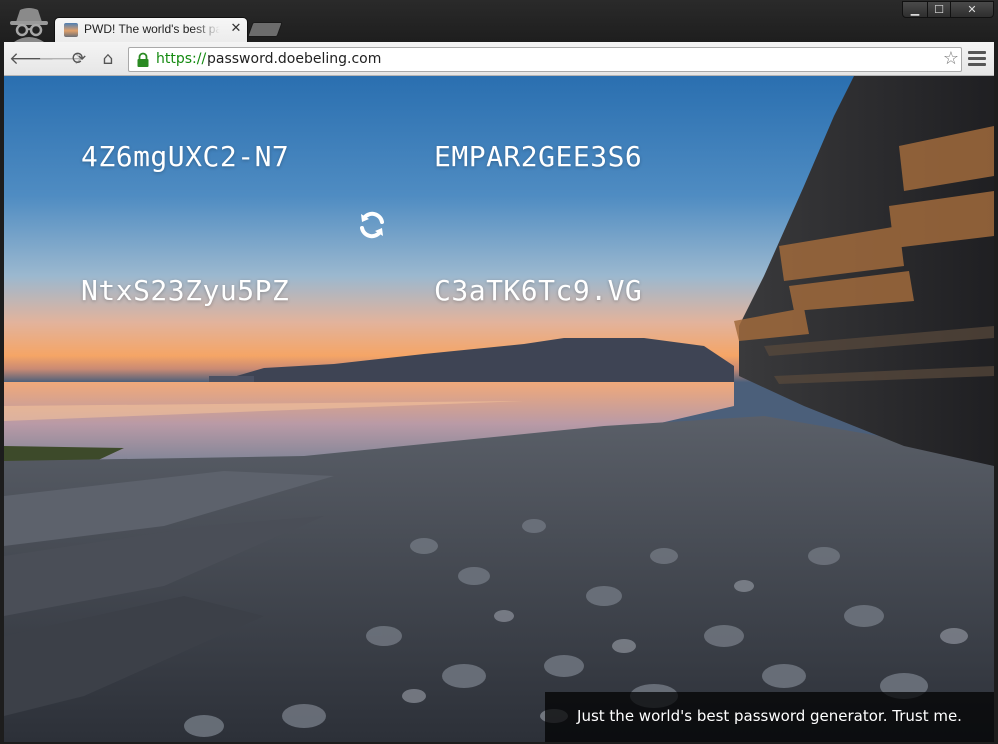  What do you see at coordinates (265, 29) in the screenshot?
I see `new-tab-button` at bounding box center [265, 29].